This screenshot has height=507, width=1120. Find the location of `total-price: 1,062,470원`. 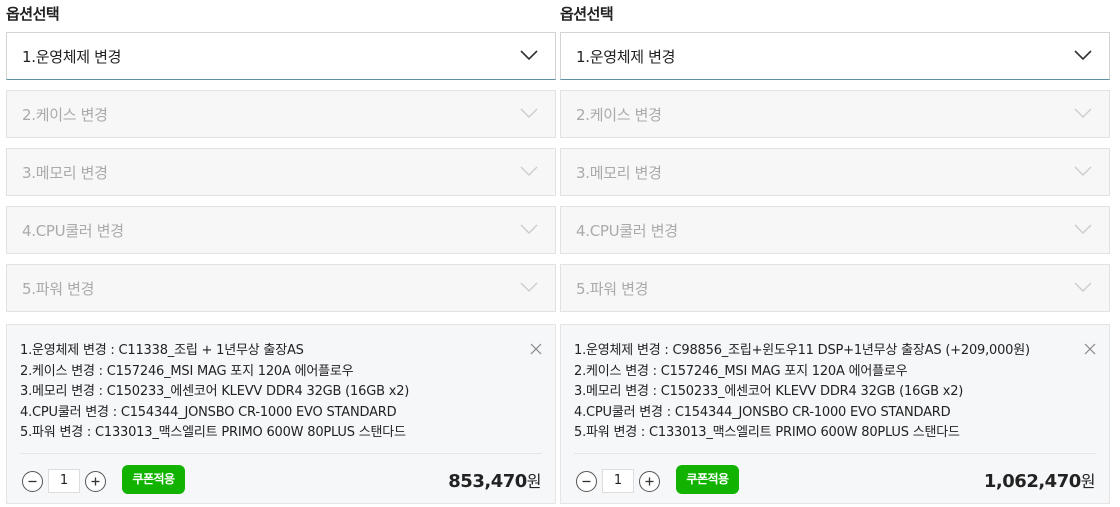

total-price: 1,062,470원 is located at coordinates (1039, 480).